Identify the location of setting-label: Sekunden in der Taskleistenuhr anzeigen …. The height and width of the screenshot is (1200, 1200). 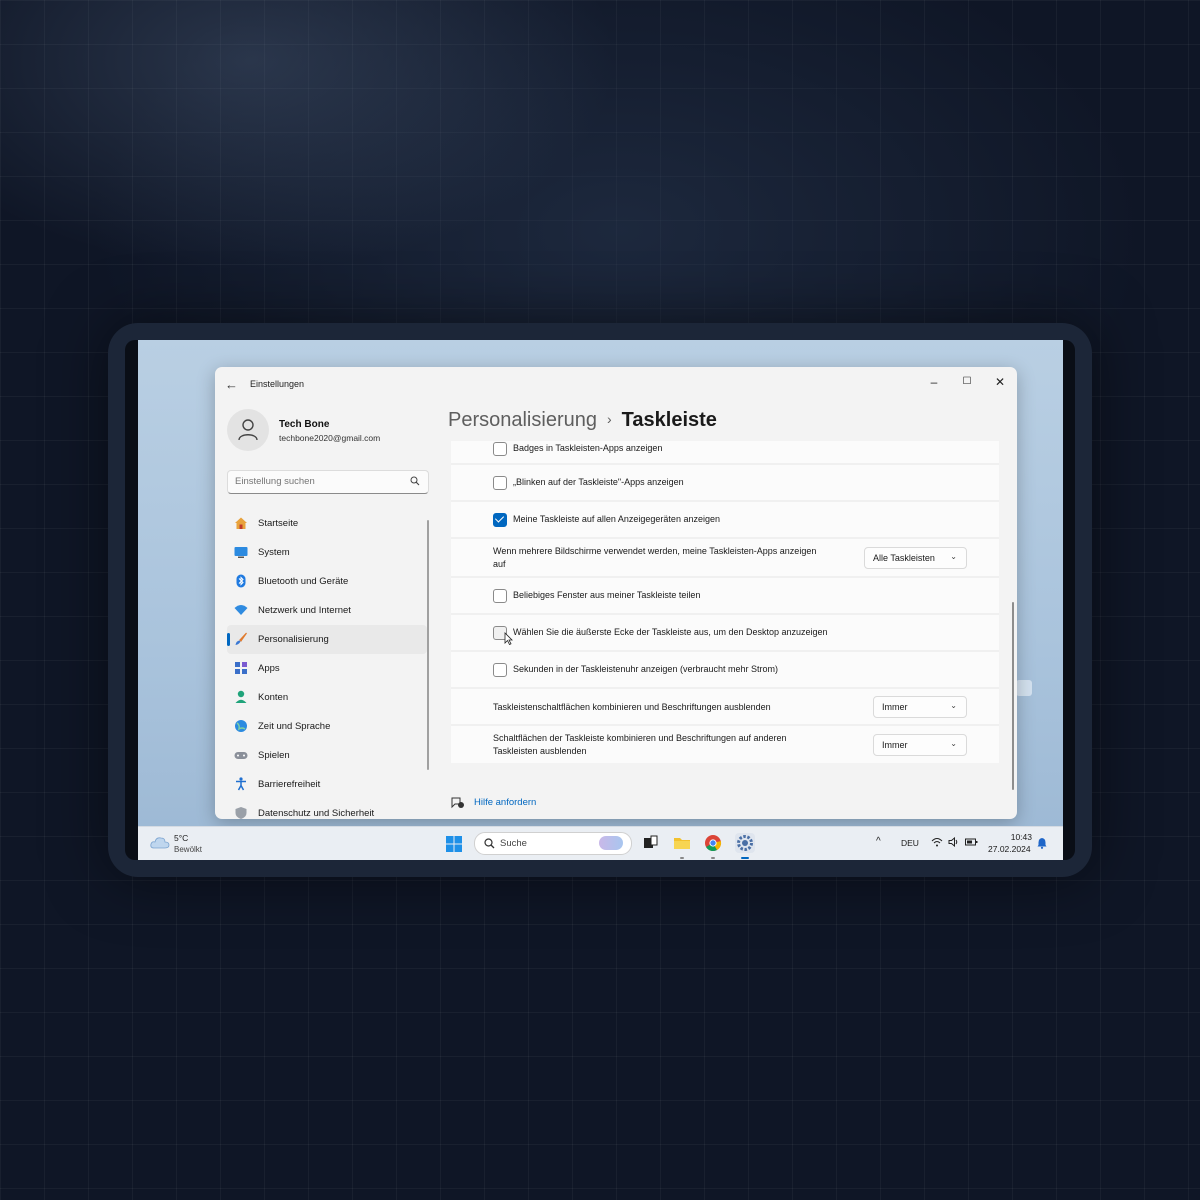
(645, 669).